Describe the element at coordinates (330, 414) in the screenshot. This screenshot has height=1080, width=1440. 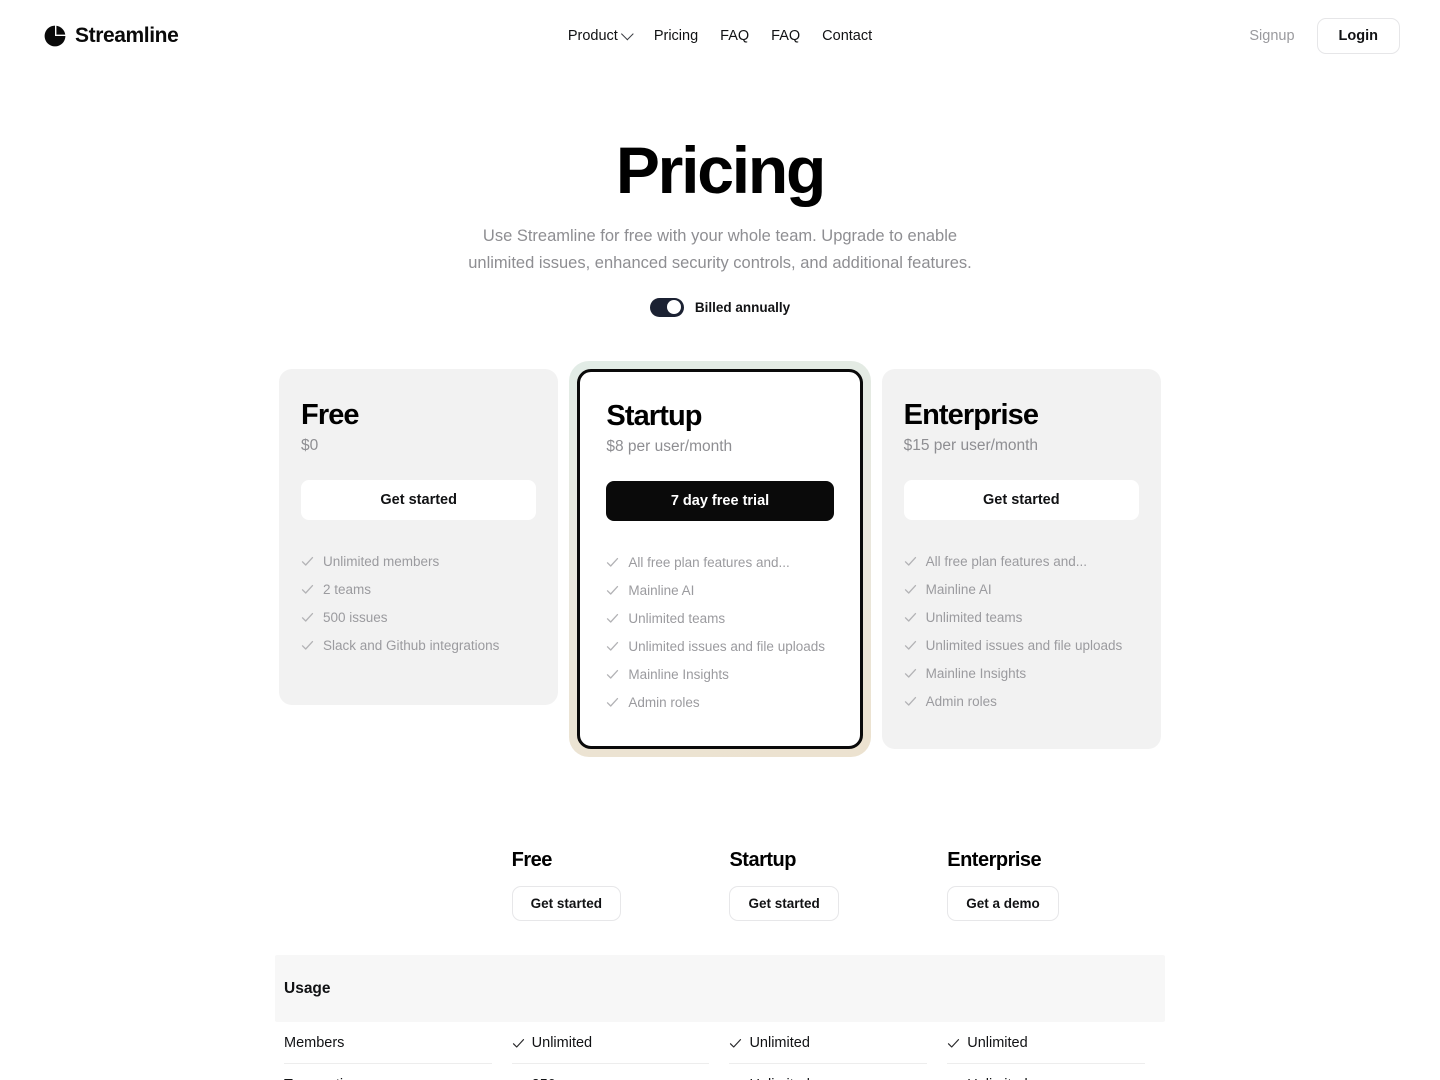
I see `plan-name: Free` at that location.